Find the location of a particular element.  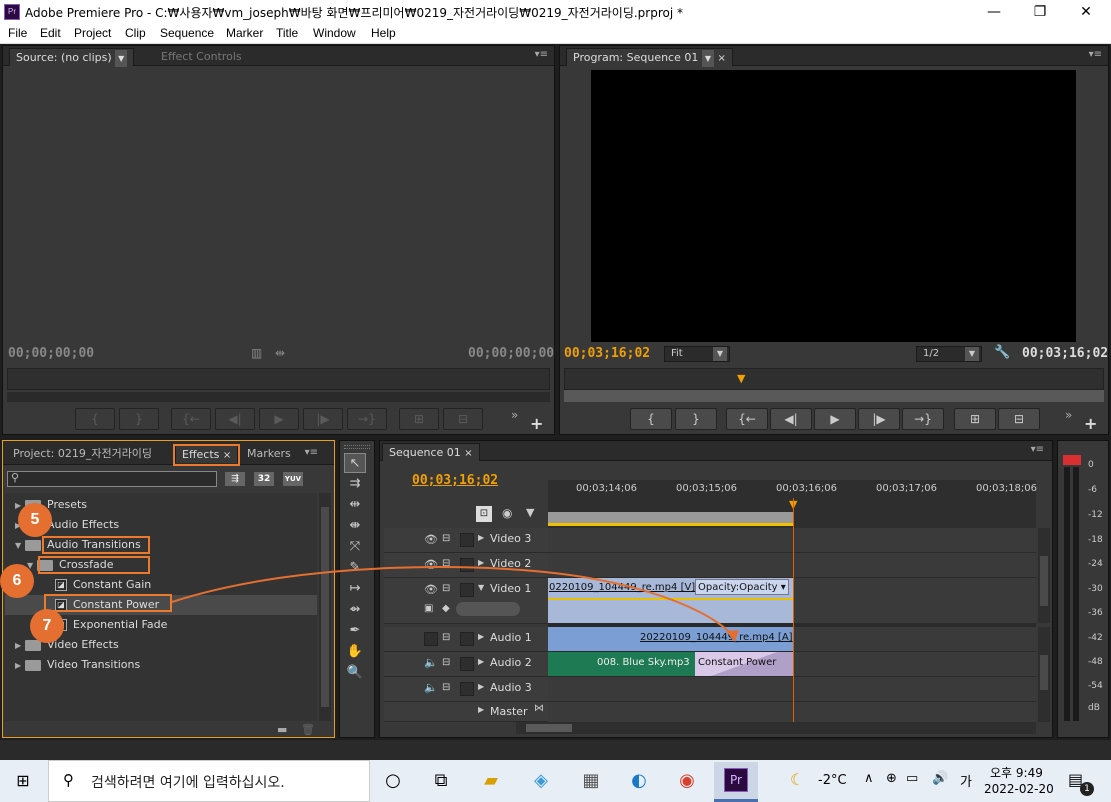

weather-moon-icon: ☾ is located at coordinates (797, 779).